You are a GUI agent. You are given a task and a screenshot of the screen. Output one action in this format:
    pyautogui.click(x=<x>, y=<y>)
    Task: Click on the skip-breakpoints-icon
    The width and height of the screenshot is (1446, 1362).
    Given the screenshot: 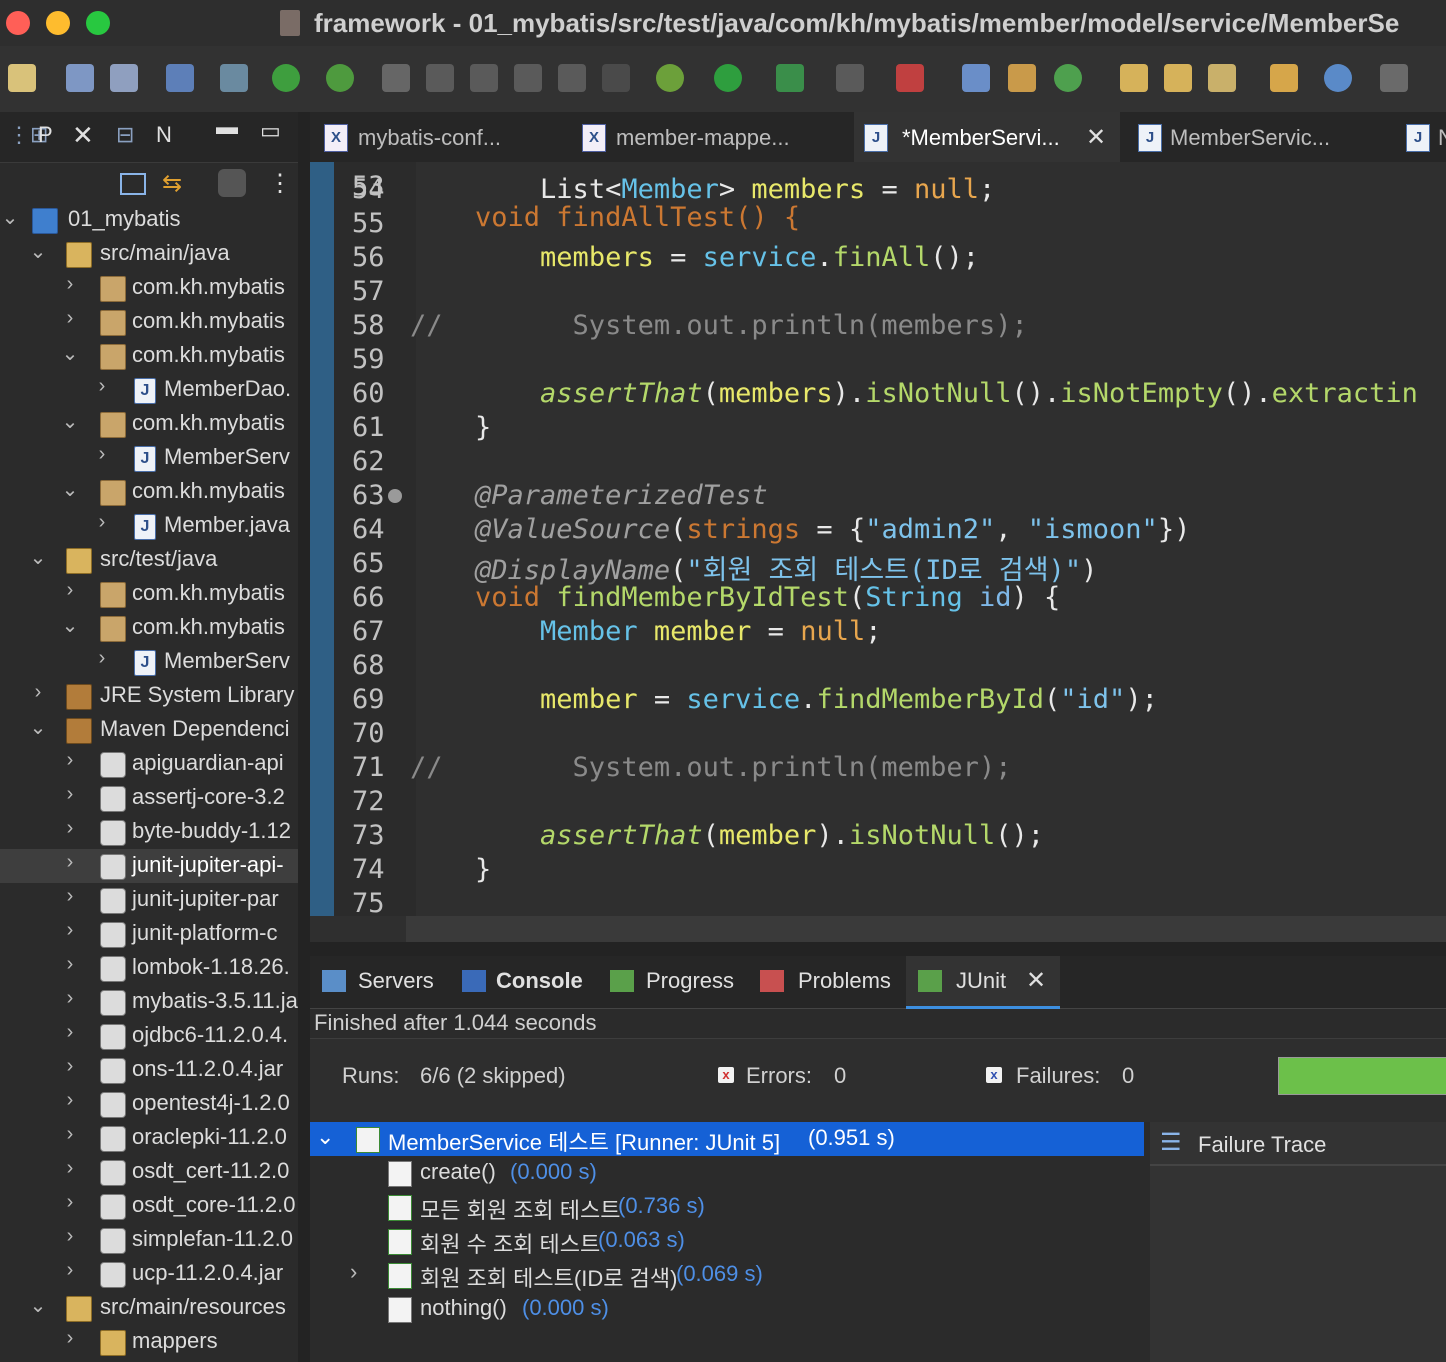 What is the action you would take?
    pyautogui.click(x=234, y=78)
    